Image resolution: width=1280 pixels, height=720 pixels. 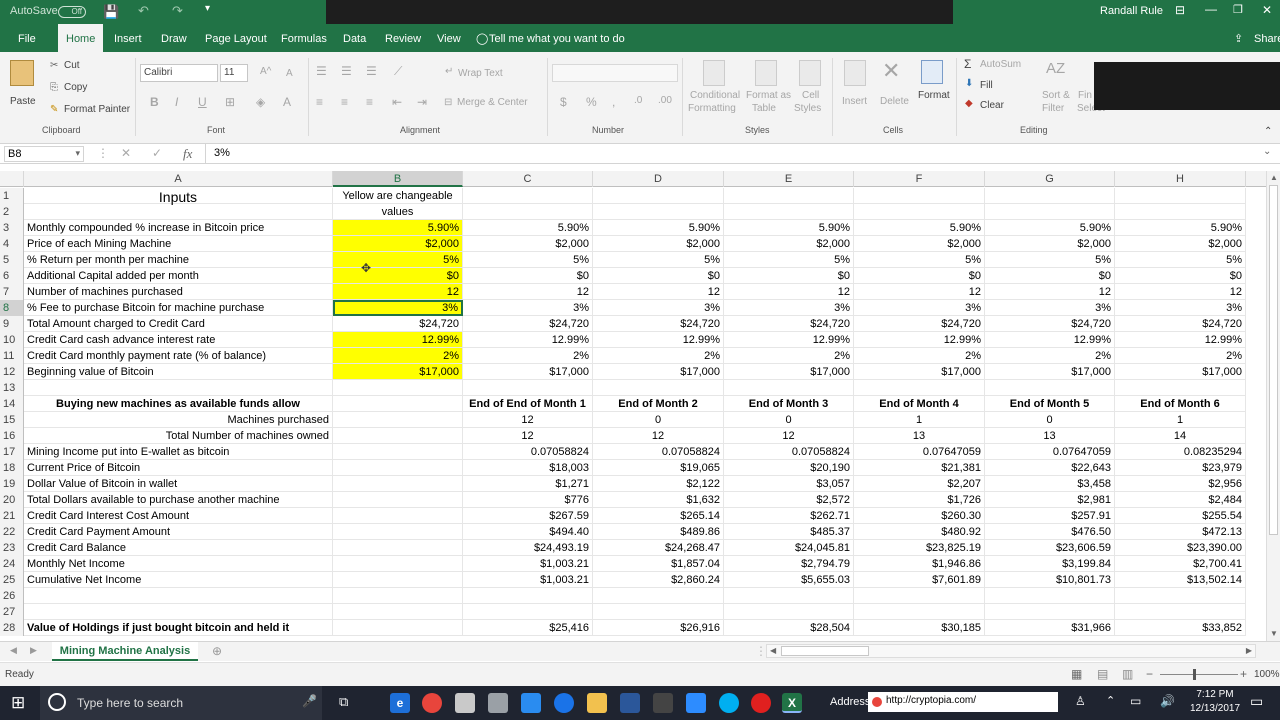 What do you see at coordinates (557, 38) in the screenshot?
I see `tell-me-box: Tell me what you want to do` at bounding box center [557, 38].